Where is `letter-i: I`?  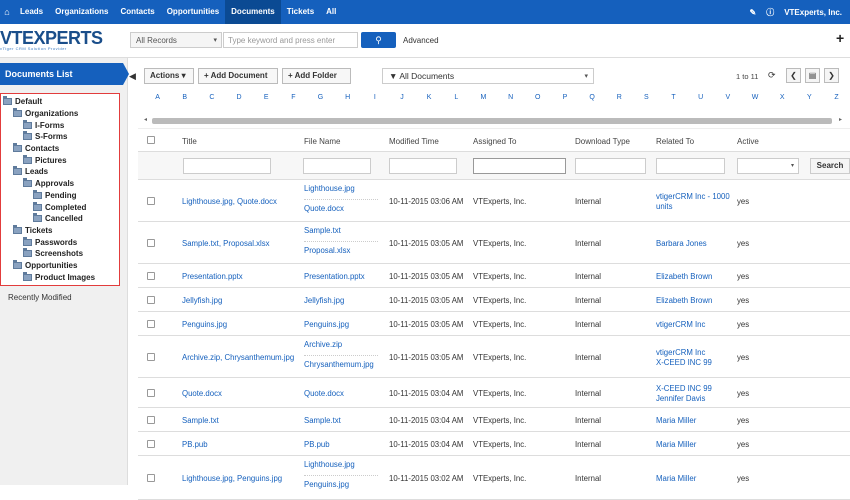 letter-i: I is located at coordinates (374, 100).